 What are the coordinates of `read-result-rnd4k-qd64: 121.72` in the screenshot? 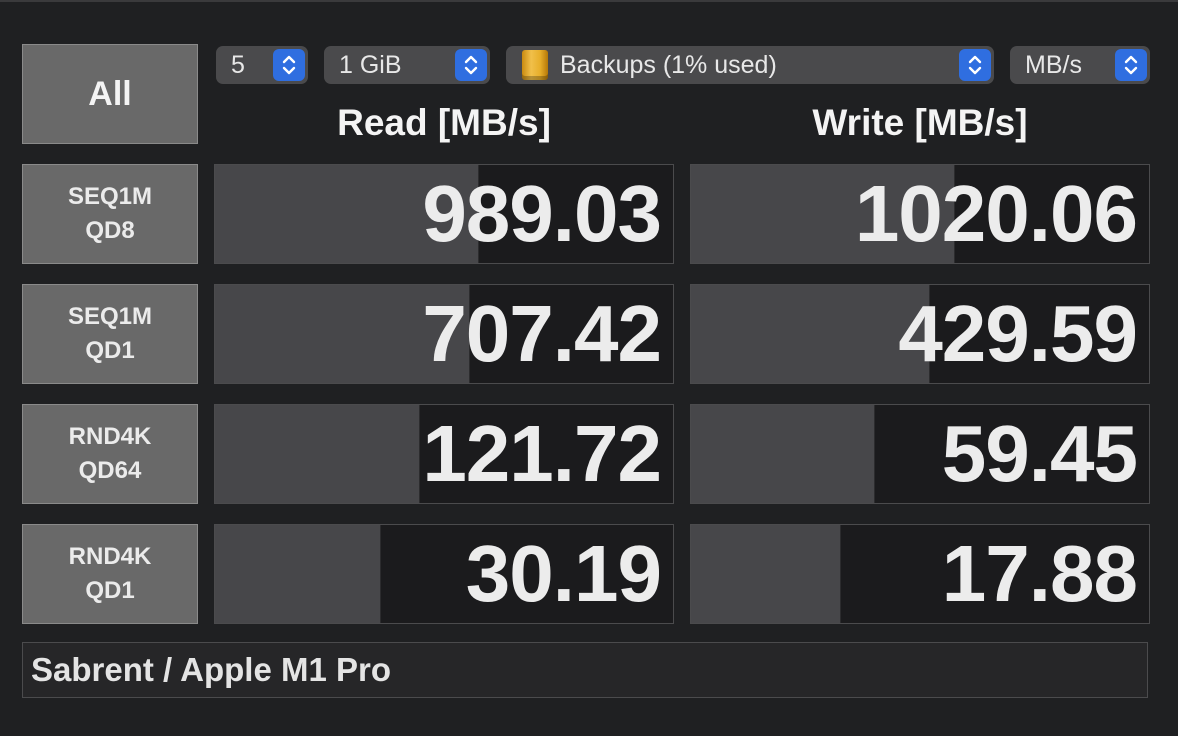 It's located at (444, 454).